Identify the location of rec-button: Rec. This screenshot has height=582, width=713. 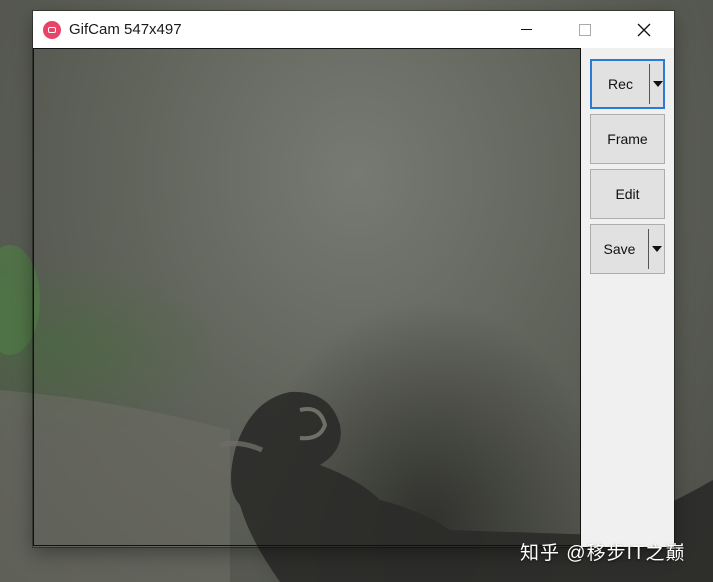
(627, 84).